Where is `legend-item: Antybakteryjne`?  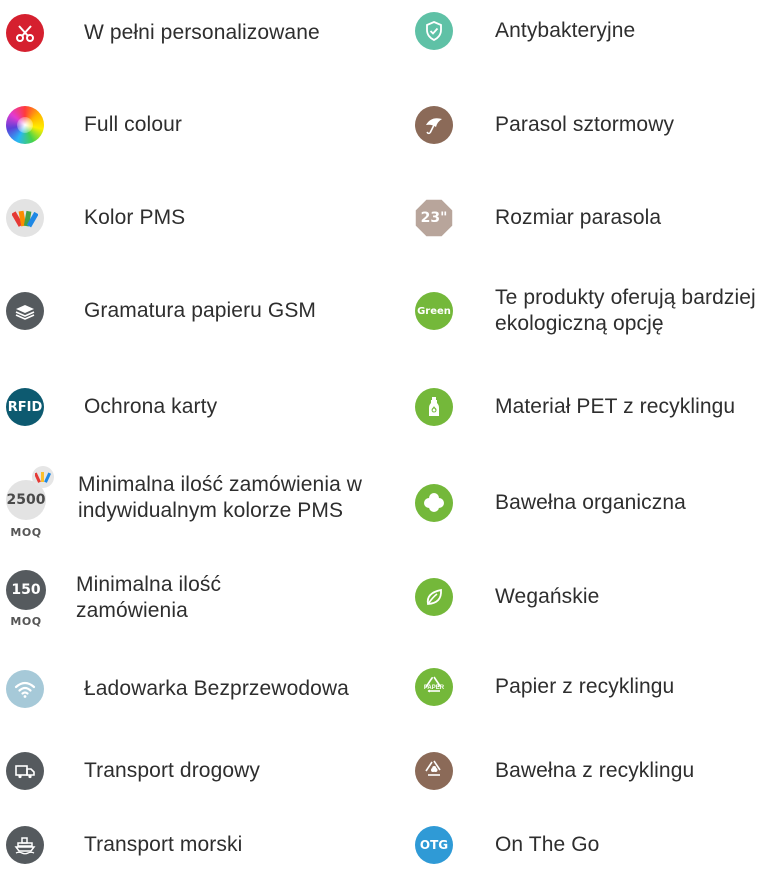
legend-item: Antybakteryjne is located at coordinates (590, 31).